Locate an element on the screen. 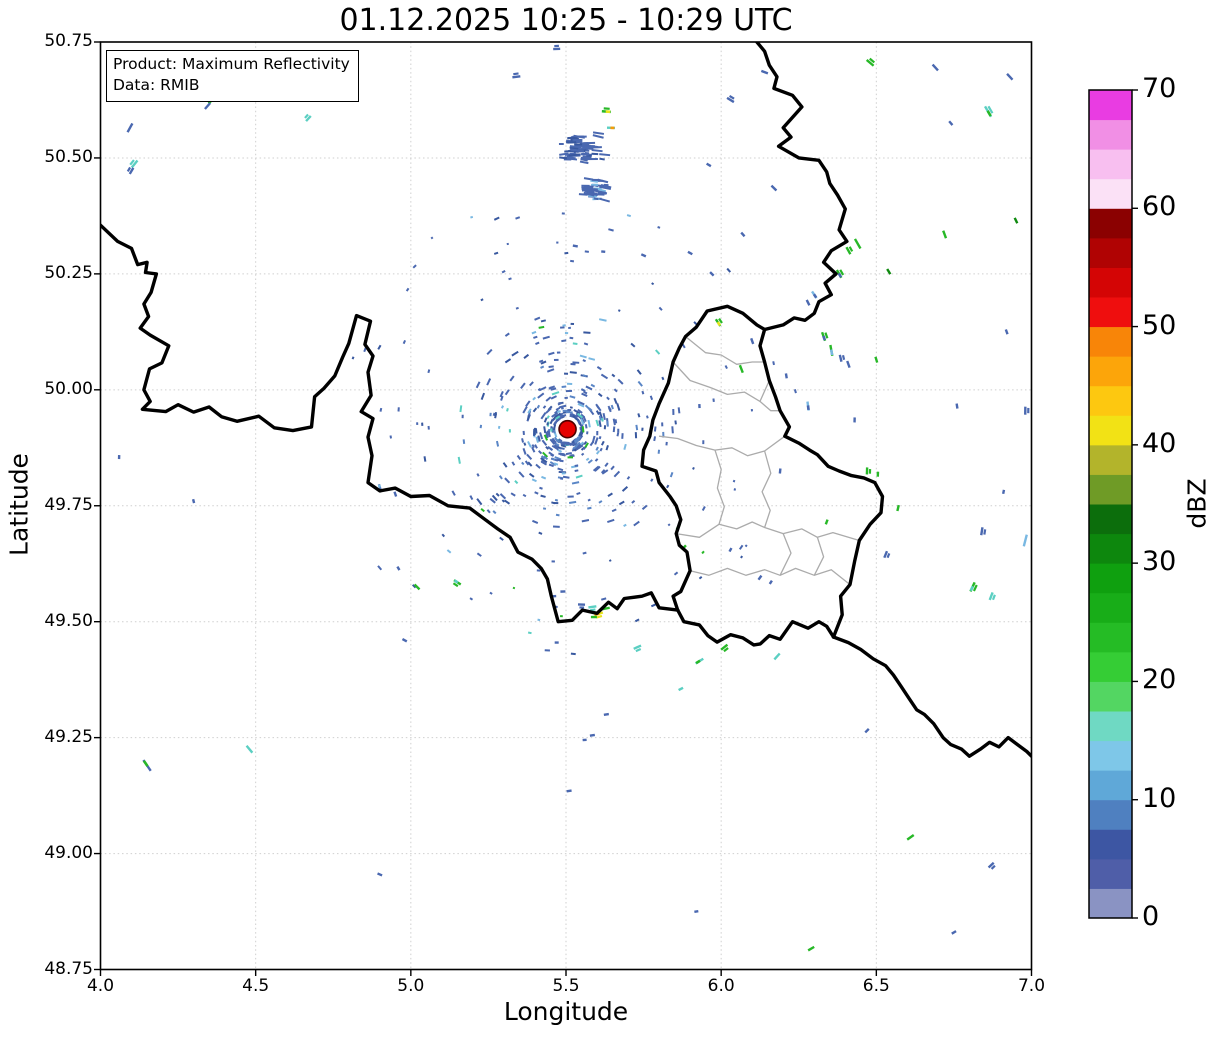 The width and height of the screenshot is (1219, 1040). product-info-box: Product: Maximum Reflectivity Data: RMIB is located at coordinates (232, 76).